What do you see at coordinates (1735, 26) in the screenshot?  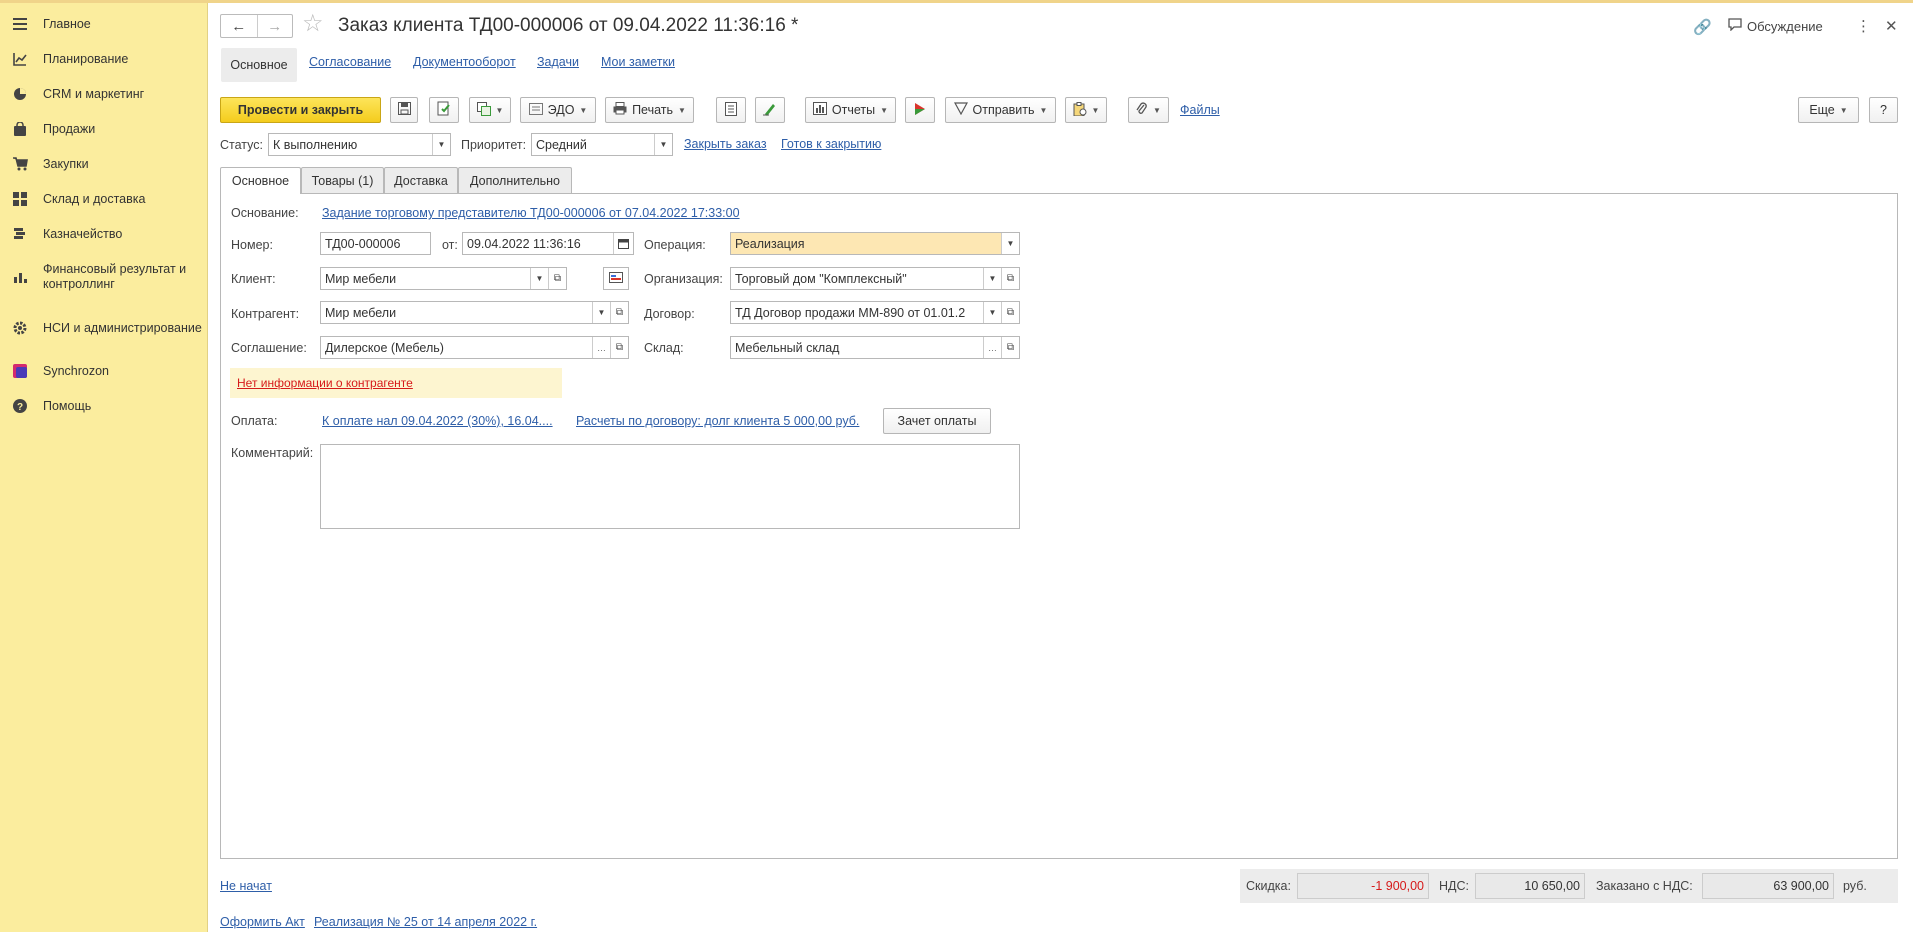 I see `comment-icon` at bounding box center [1735, 26].